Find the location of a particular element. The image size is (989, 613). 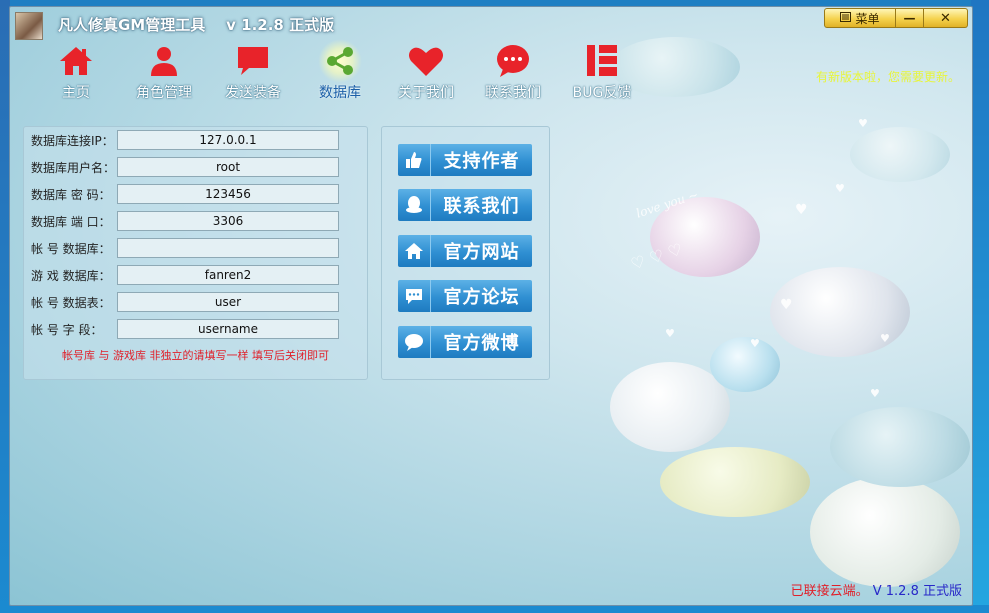

menu-icon is located at coordinates (846, 18).